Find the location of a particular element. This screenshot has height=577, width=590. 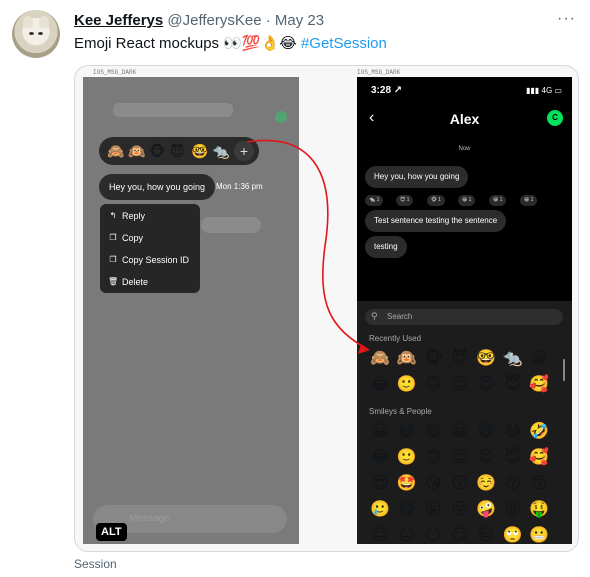

emoji-key: 😆 is located at coordinates (486, 432).